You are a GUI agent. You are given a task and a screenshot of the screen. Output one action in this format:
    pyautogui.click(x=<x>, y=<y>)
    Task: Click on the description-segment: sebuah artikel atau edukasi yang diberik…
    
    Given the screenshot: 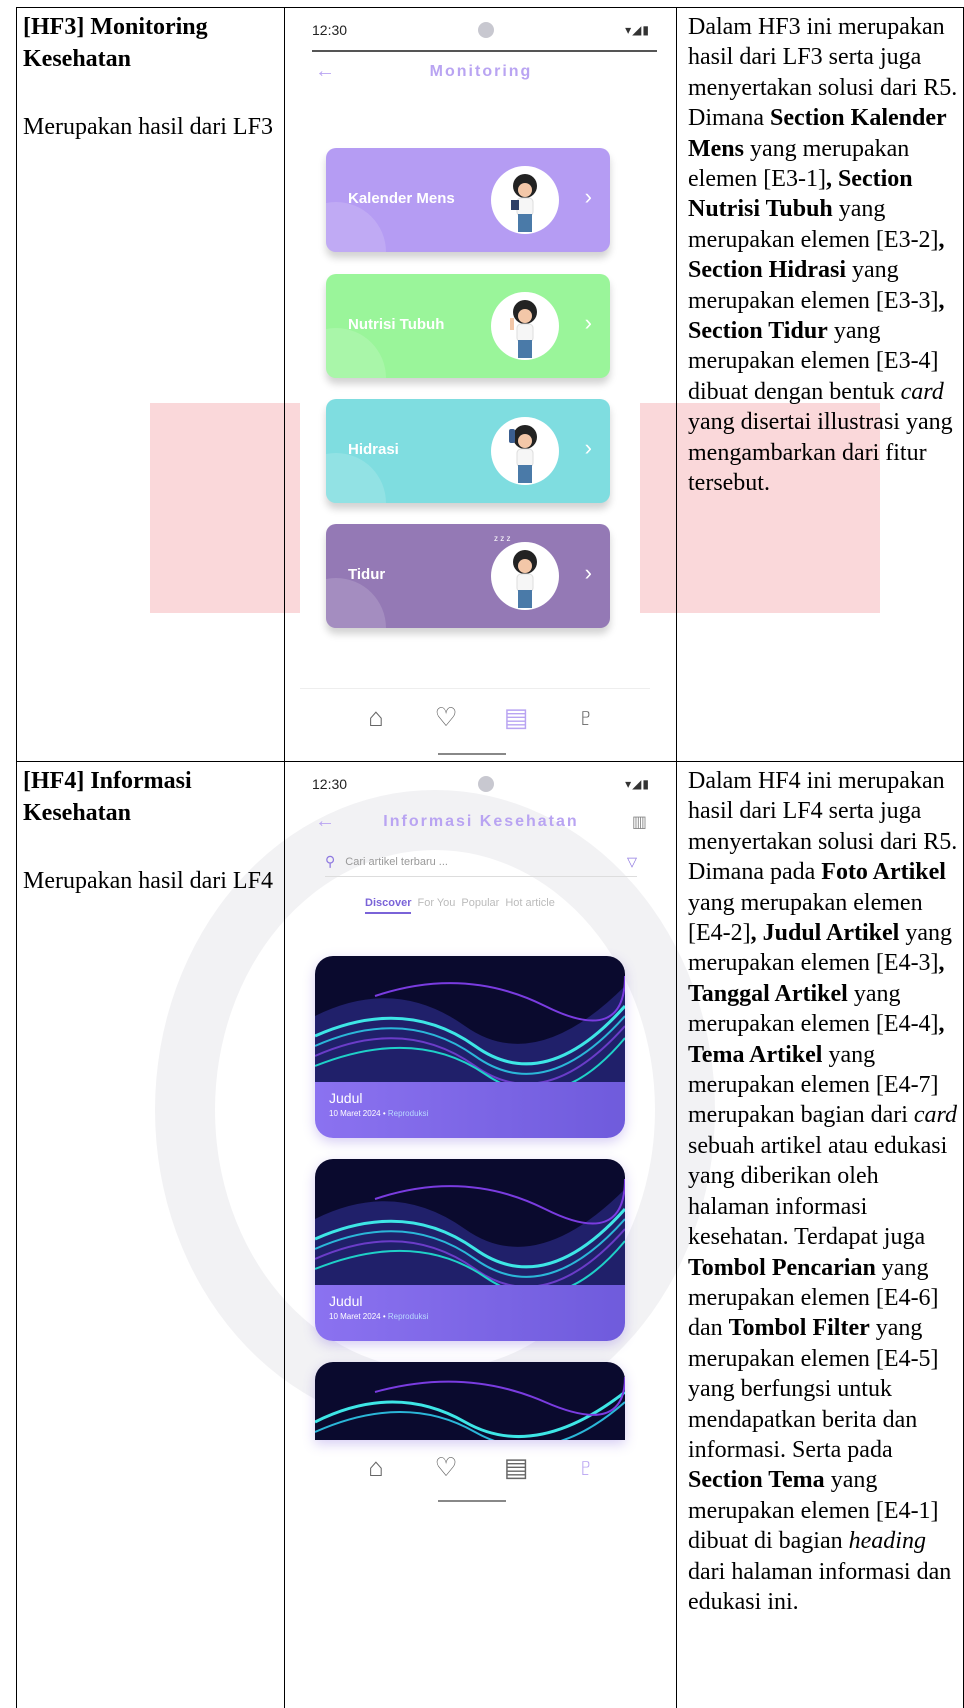 What is the action you would take?
    pyautogui.click(x=818, y=1191)
    